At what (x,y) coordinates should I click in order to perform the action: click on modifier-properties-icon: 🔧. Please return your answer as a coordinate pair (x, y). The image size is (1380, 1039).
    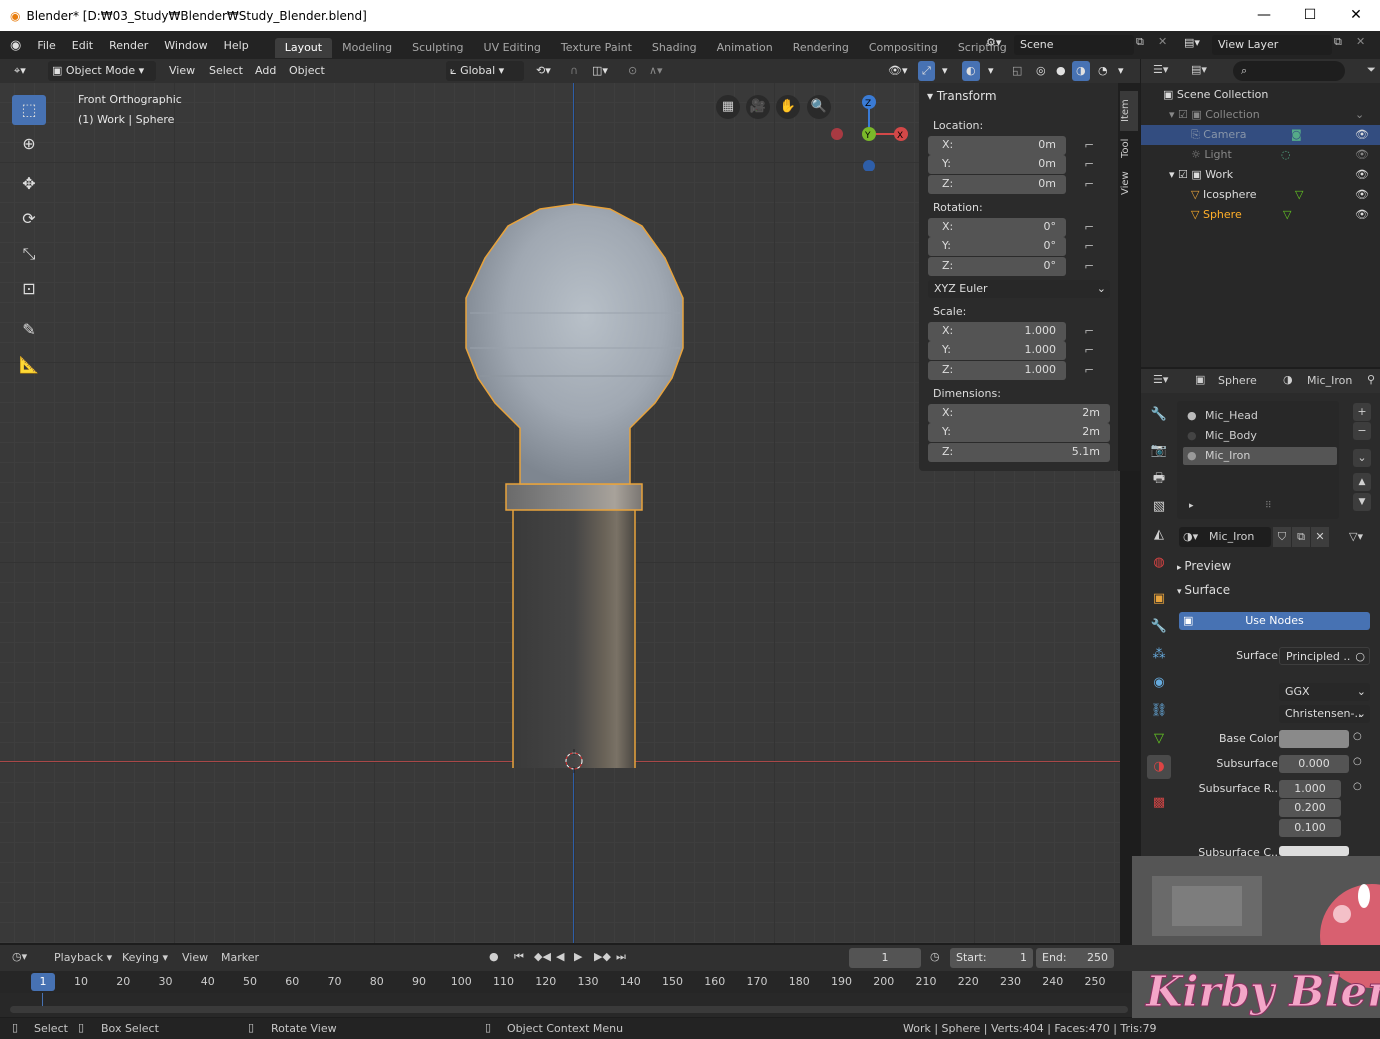
    Looking at the image, I should click on (1159, 627).